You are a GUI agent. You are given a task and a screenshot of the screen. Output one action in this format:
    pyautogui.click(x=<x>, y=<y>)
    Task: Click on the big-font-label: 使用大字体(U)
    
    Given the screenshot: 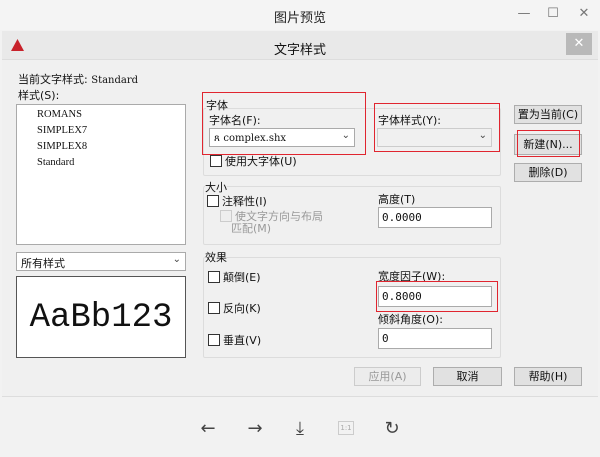 What is the action you would take?
    pyautogui.click(x=261, y=161)
    